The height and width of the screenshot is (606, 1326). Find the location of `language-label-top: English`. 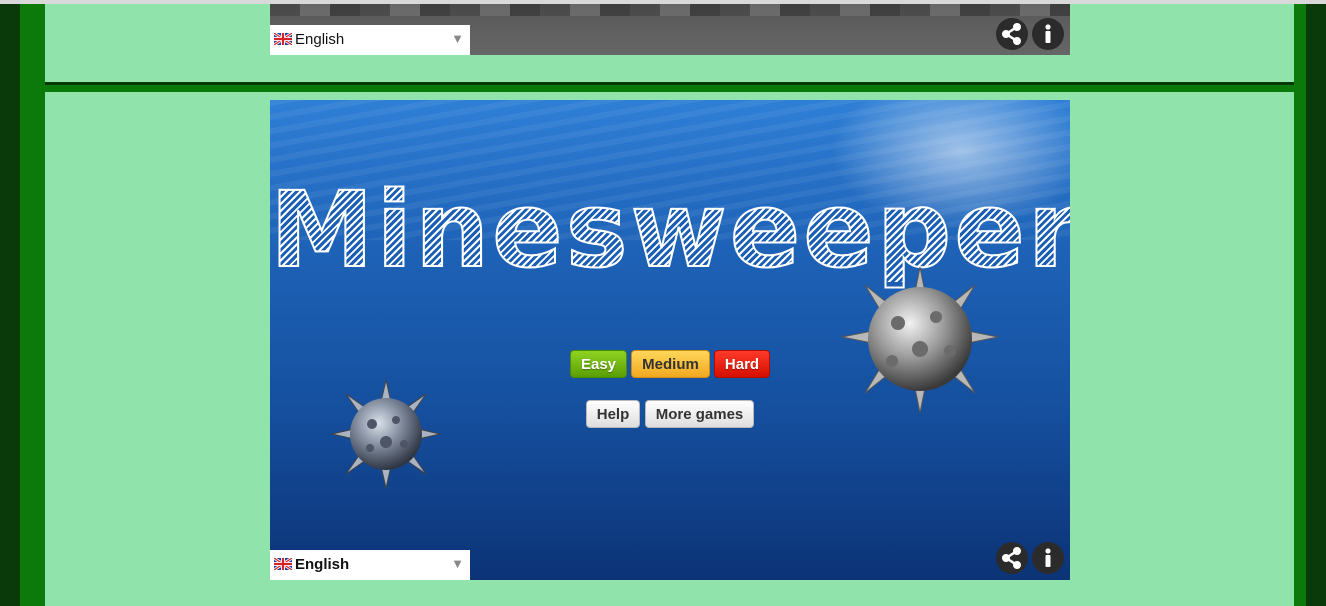

language-label-top: English is located at coordinates (320, 39).